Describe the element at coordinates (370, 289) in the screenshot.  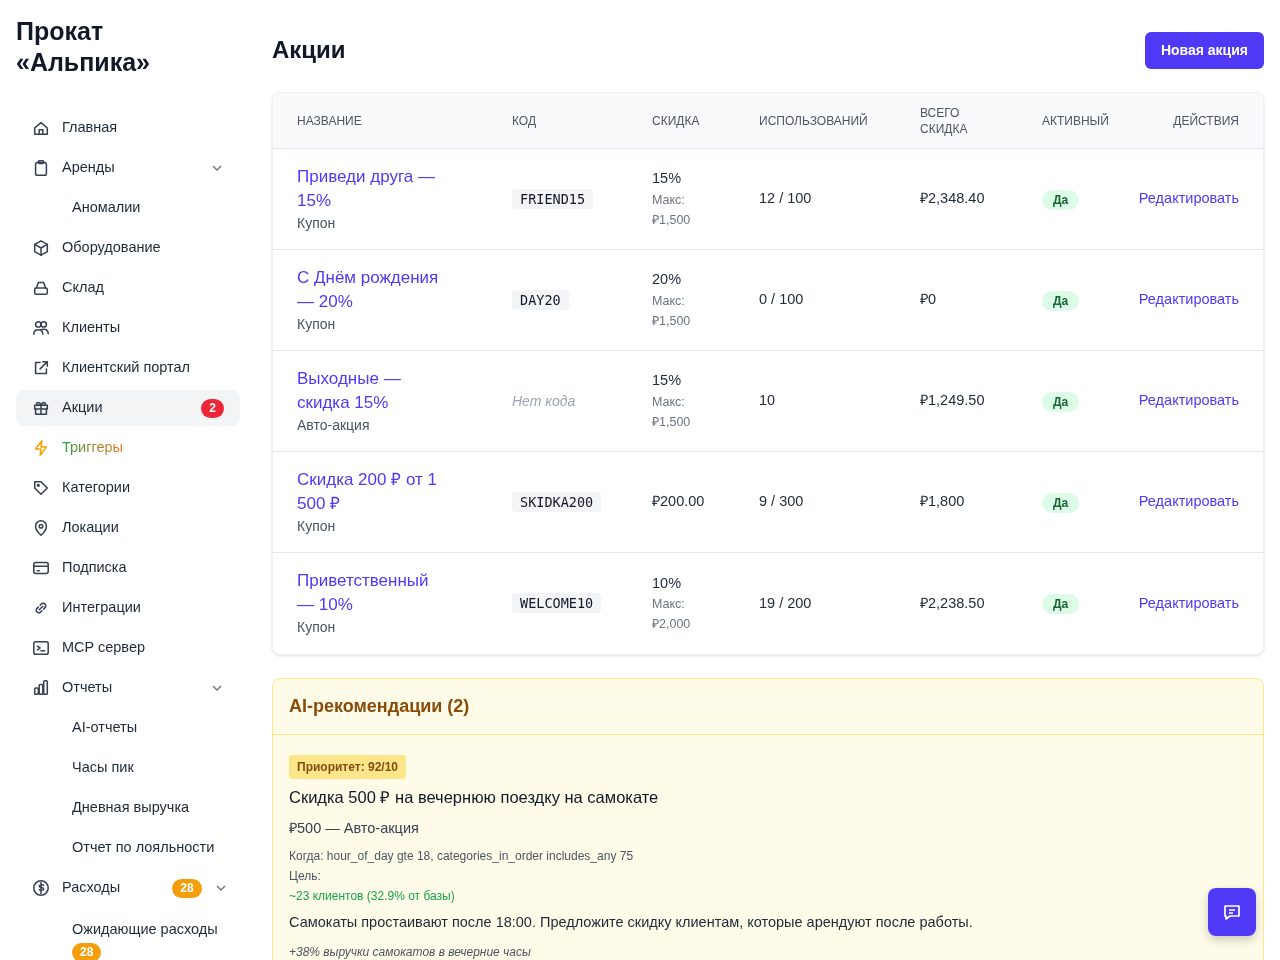
I see `promotion-name-link: С Днём рождения — 20%` at that location.